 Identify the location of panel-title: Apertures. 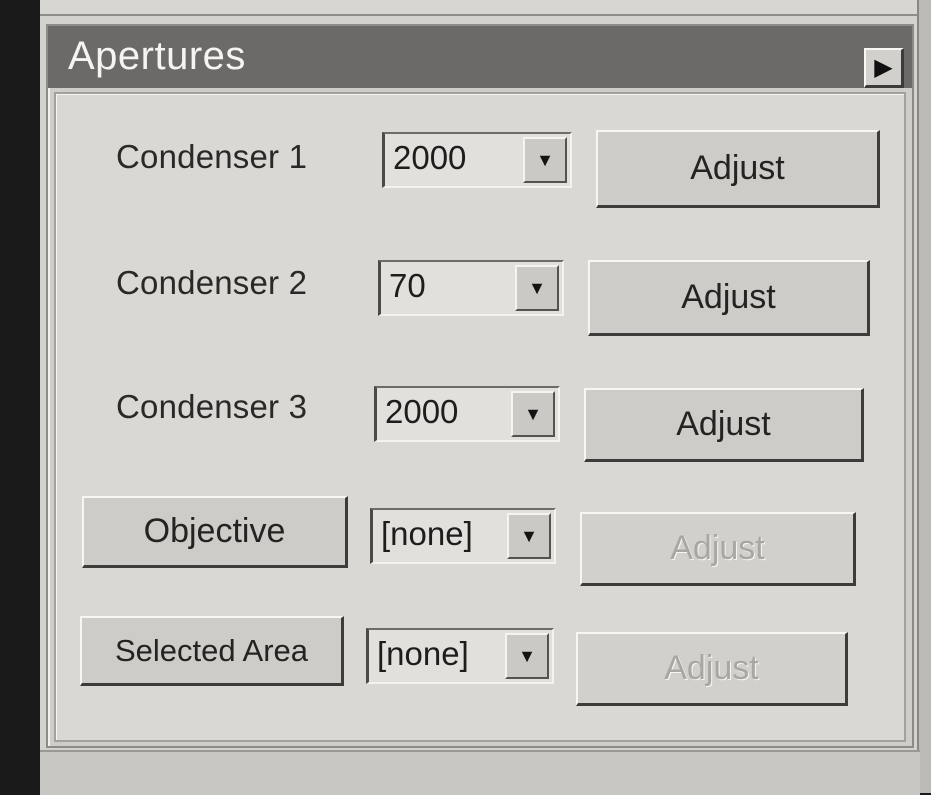
(157, 56).